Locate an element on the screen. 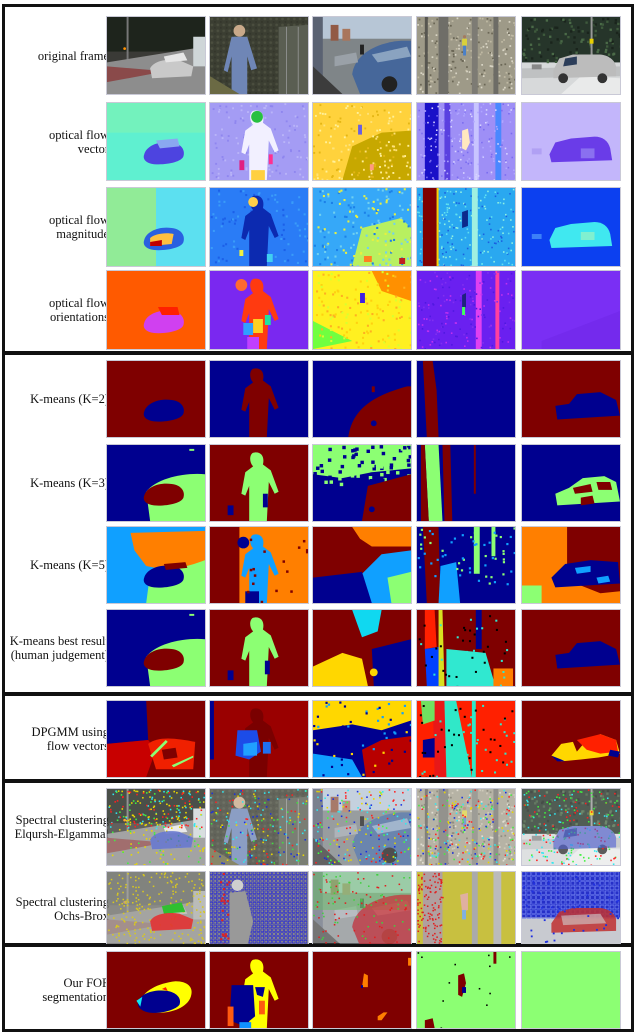 Image resolution: width=640 pixels, height=1036 pixels. row-label-line: K-means best result is located at coordinates (59, 641).